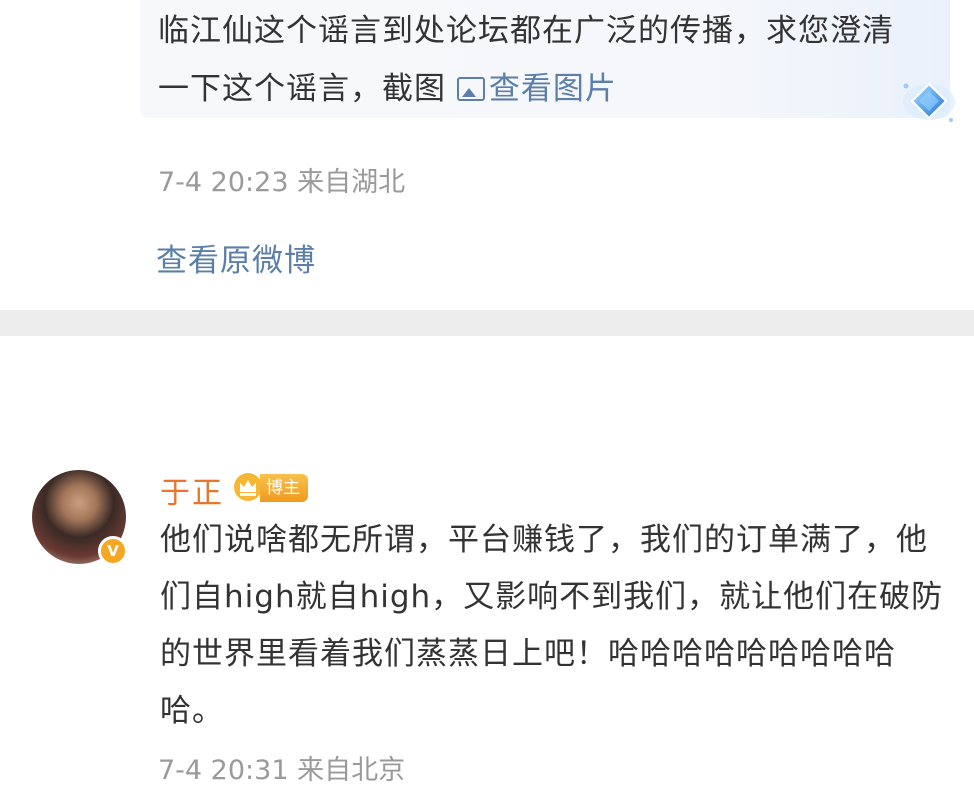  I want to click on quoted-post-text: 临江仙这个谣言到处论坛都在广泛的传播，求您澄清一下这个谣言，截图 查看图片, so click(538, 60).